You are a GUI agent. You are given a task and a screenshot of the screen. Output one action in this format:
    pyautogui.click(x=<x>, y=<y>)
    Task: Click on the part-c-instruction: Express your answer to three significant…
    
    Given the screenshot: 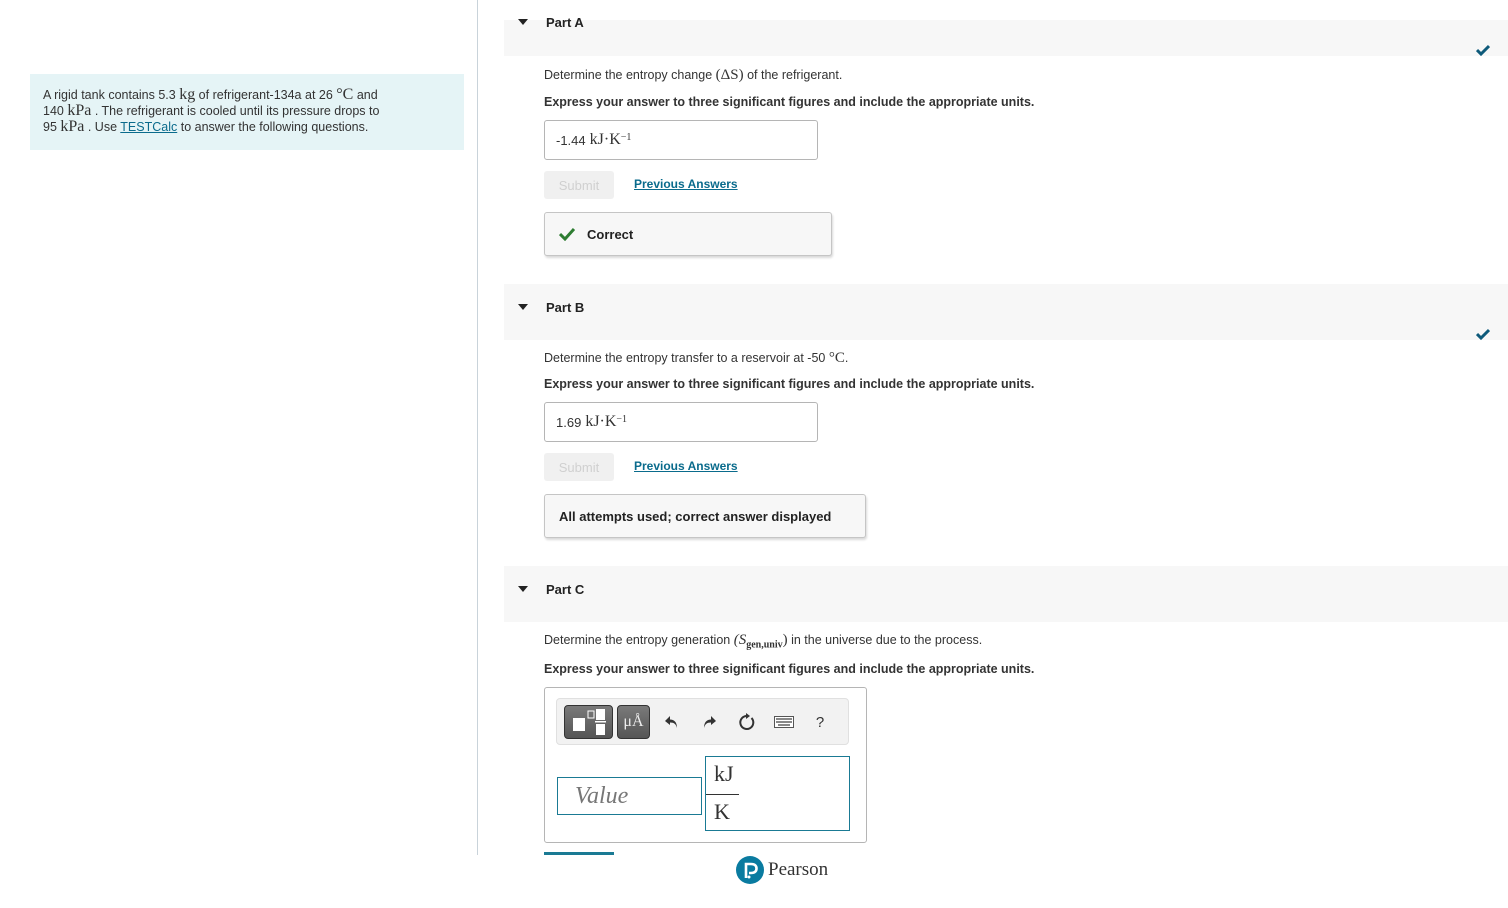 What is the action you would take?
    pyautogui.click(x=789, y=669)
    